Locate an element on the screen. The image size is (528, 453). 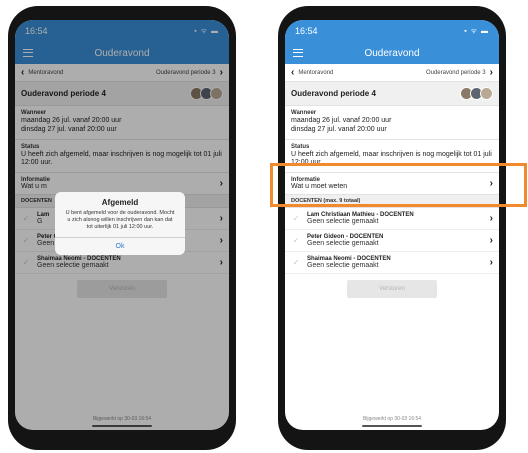
when-label: Wanneer is located at coordinates (304, 113).